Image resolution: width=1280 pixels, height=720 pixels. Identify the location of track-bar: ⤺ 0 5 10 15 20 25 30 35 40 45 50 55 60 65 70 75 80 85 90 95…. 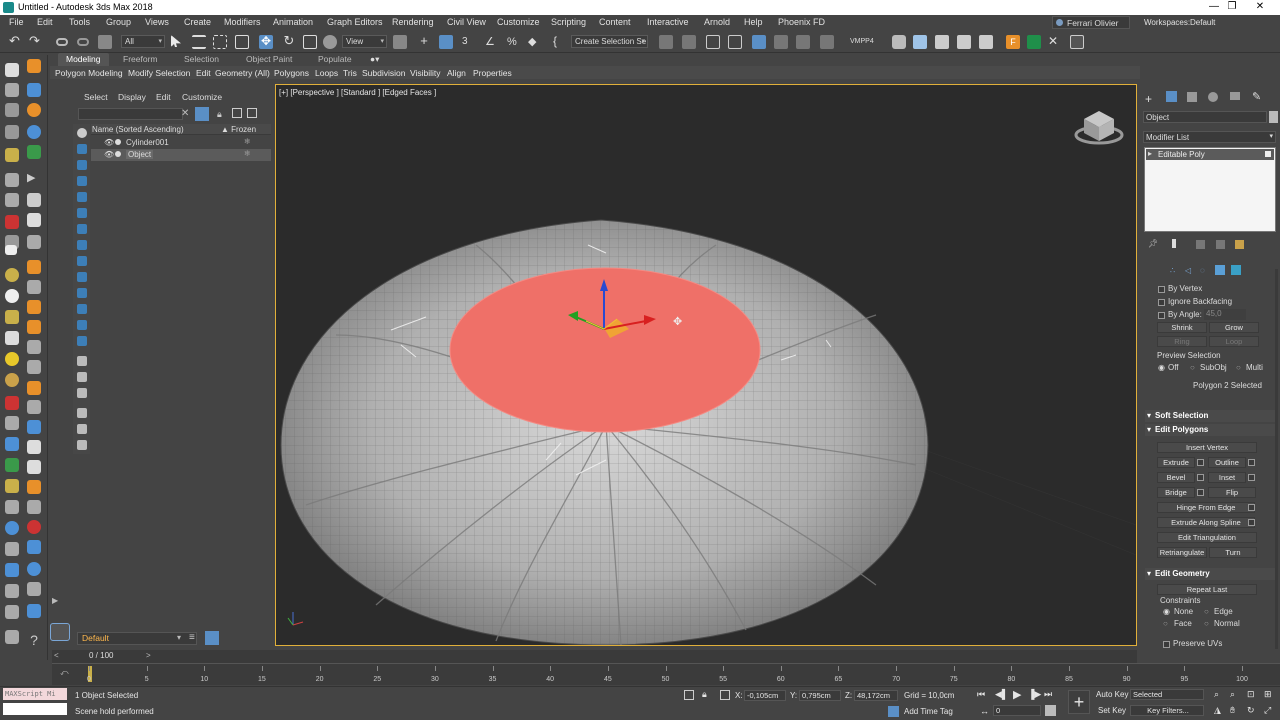
(666, 674).